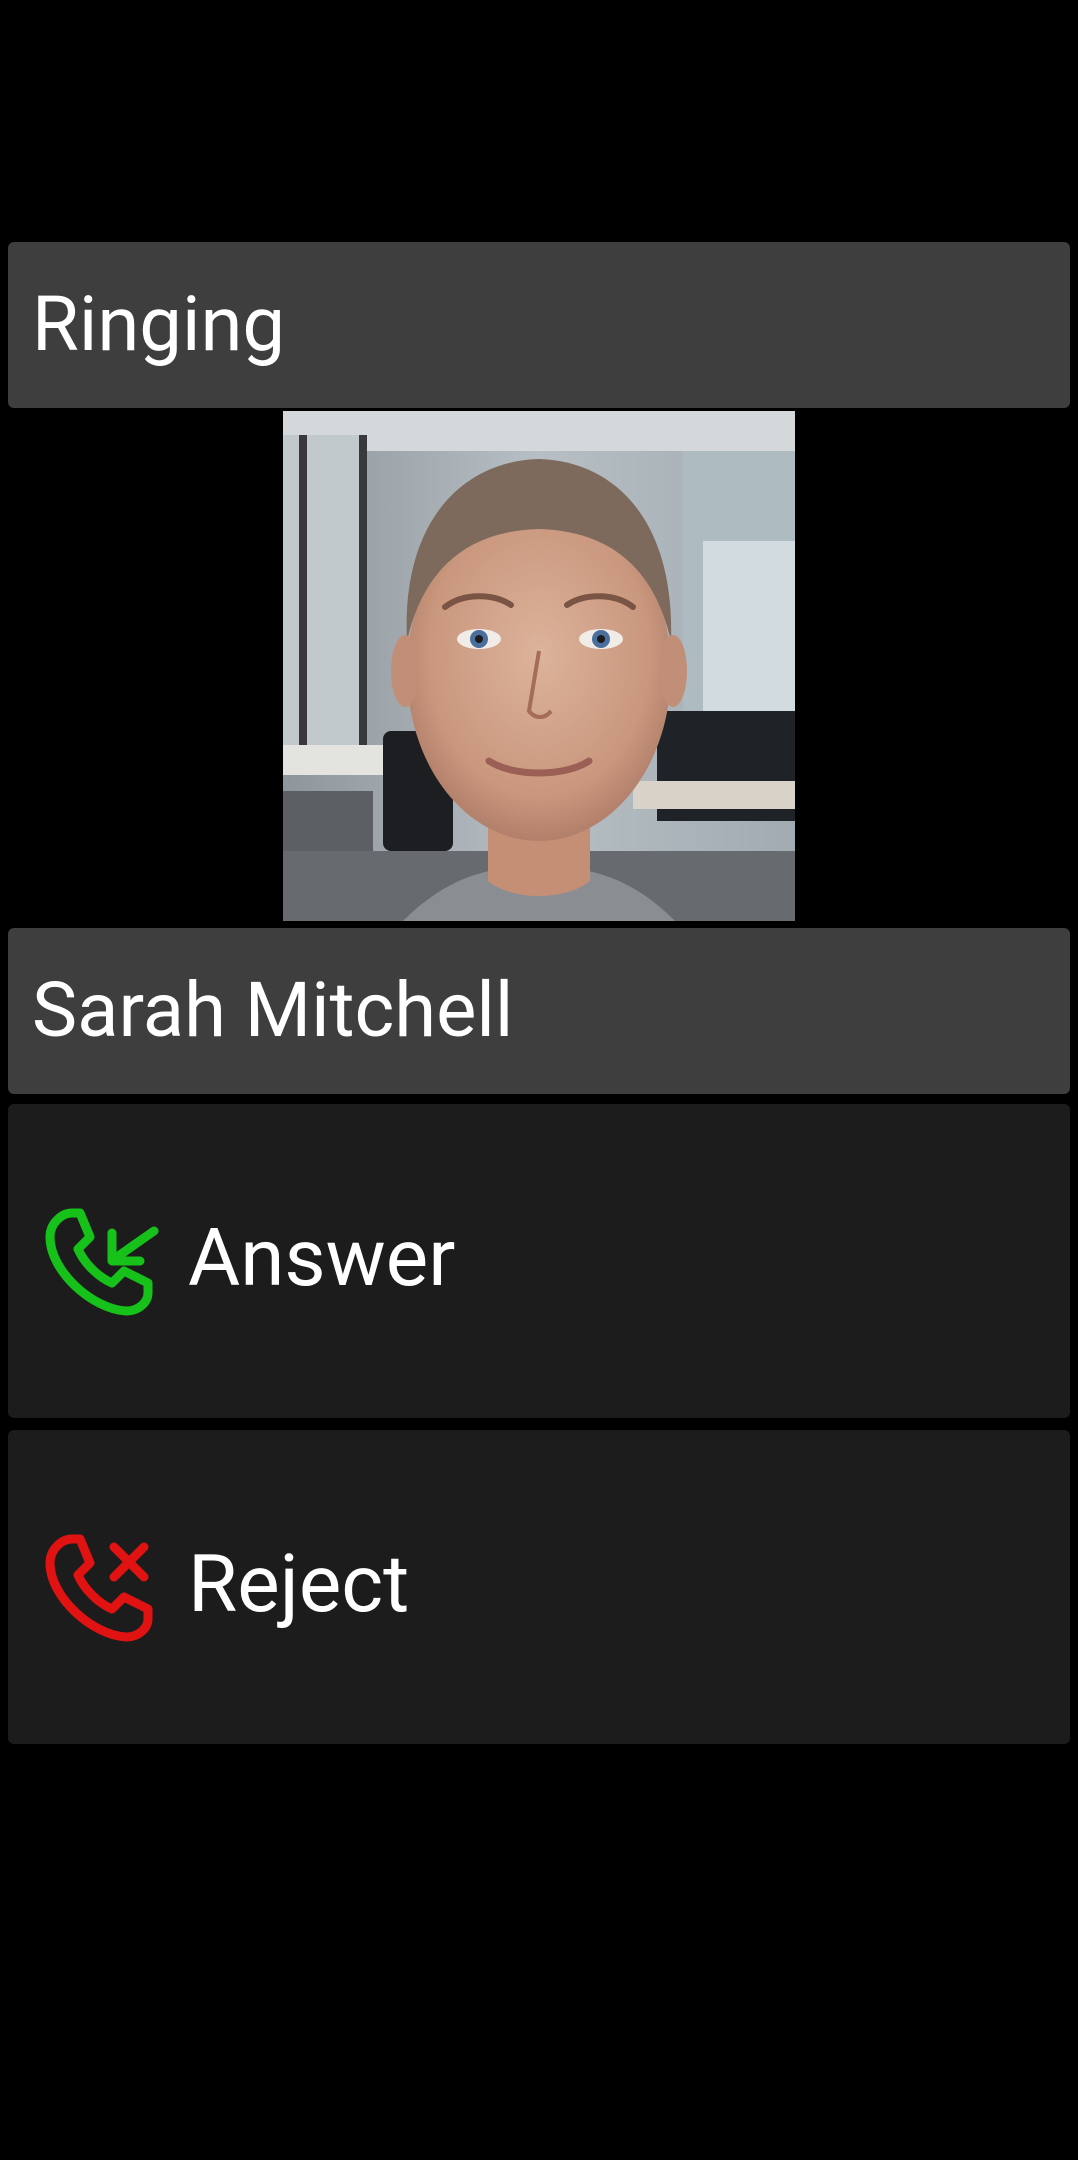 Image resolution: width=1078 pixels, height=2160 pixels. What do you see at coordinates (159, 324) in the screenshot?
I see `call-status-text: Ringing` at bounding box center [159, 324].